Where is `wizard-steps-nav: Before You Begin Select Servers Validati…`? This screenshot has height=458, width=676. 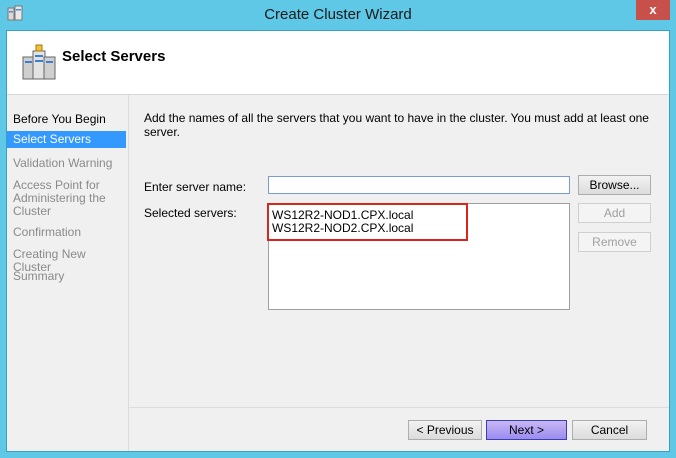 wizard-steps-nav: Before You Begin Select Servers Validati… is located at coordinates (68, 273).